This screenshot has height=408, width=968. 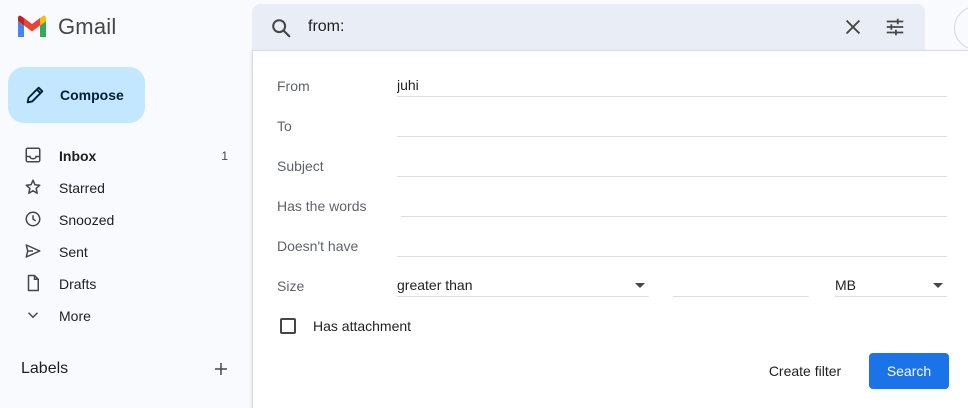 What do you see at coordinates (126, 283) in the screenshot?
I see `sidebar-item-drafts: Drafts` at bounding box center [126, 283].